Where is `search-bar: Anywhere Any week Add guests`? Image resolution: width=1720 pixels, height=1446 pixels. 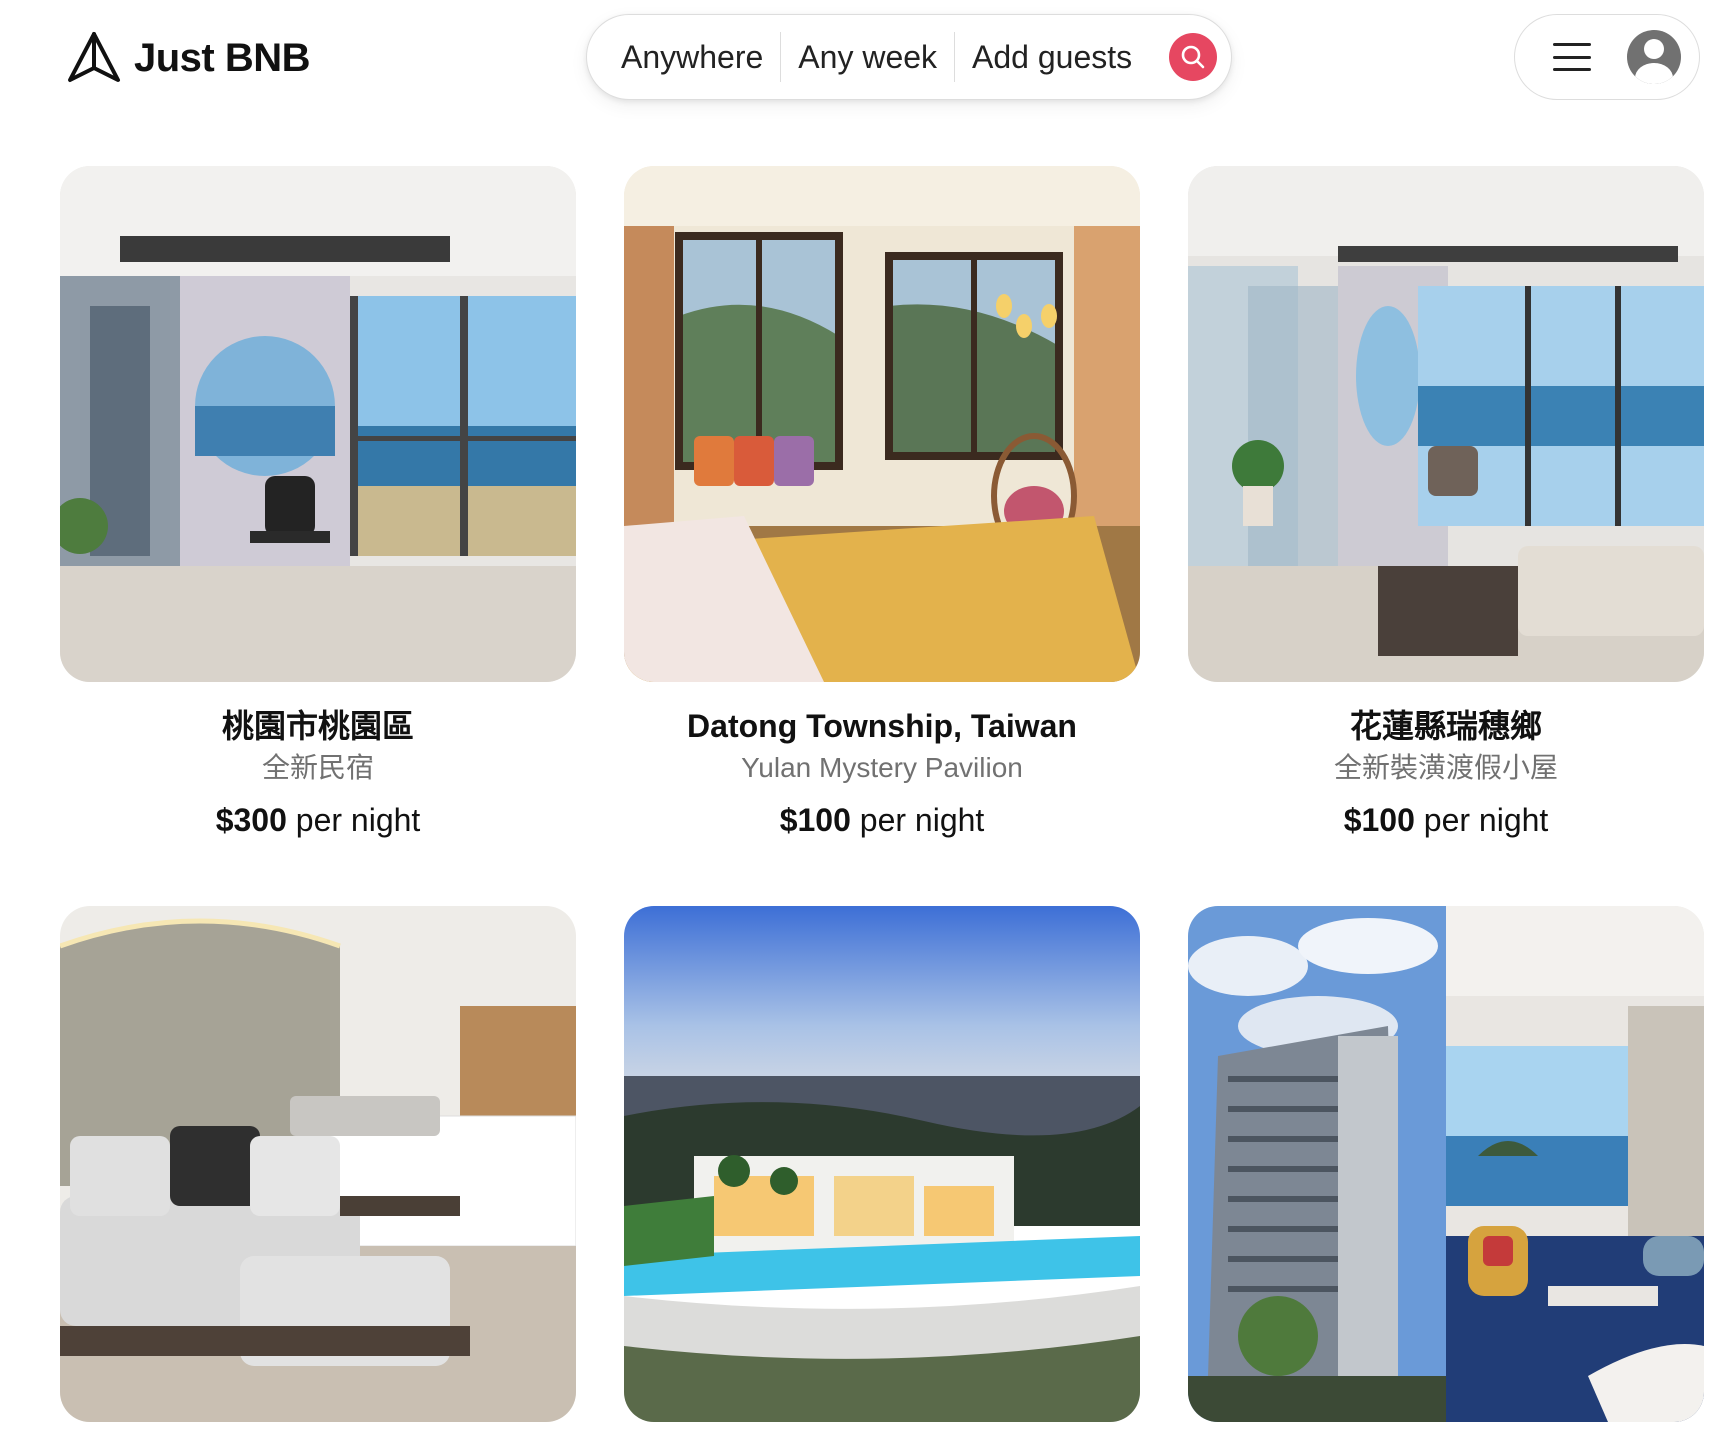 search-bar: Anywhere Any week Add guests is located at coordinates (909, 57).